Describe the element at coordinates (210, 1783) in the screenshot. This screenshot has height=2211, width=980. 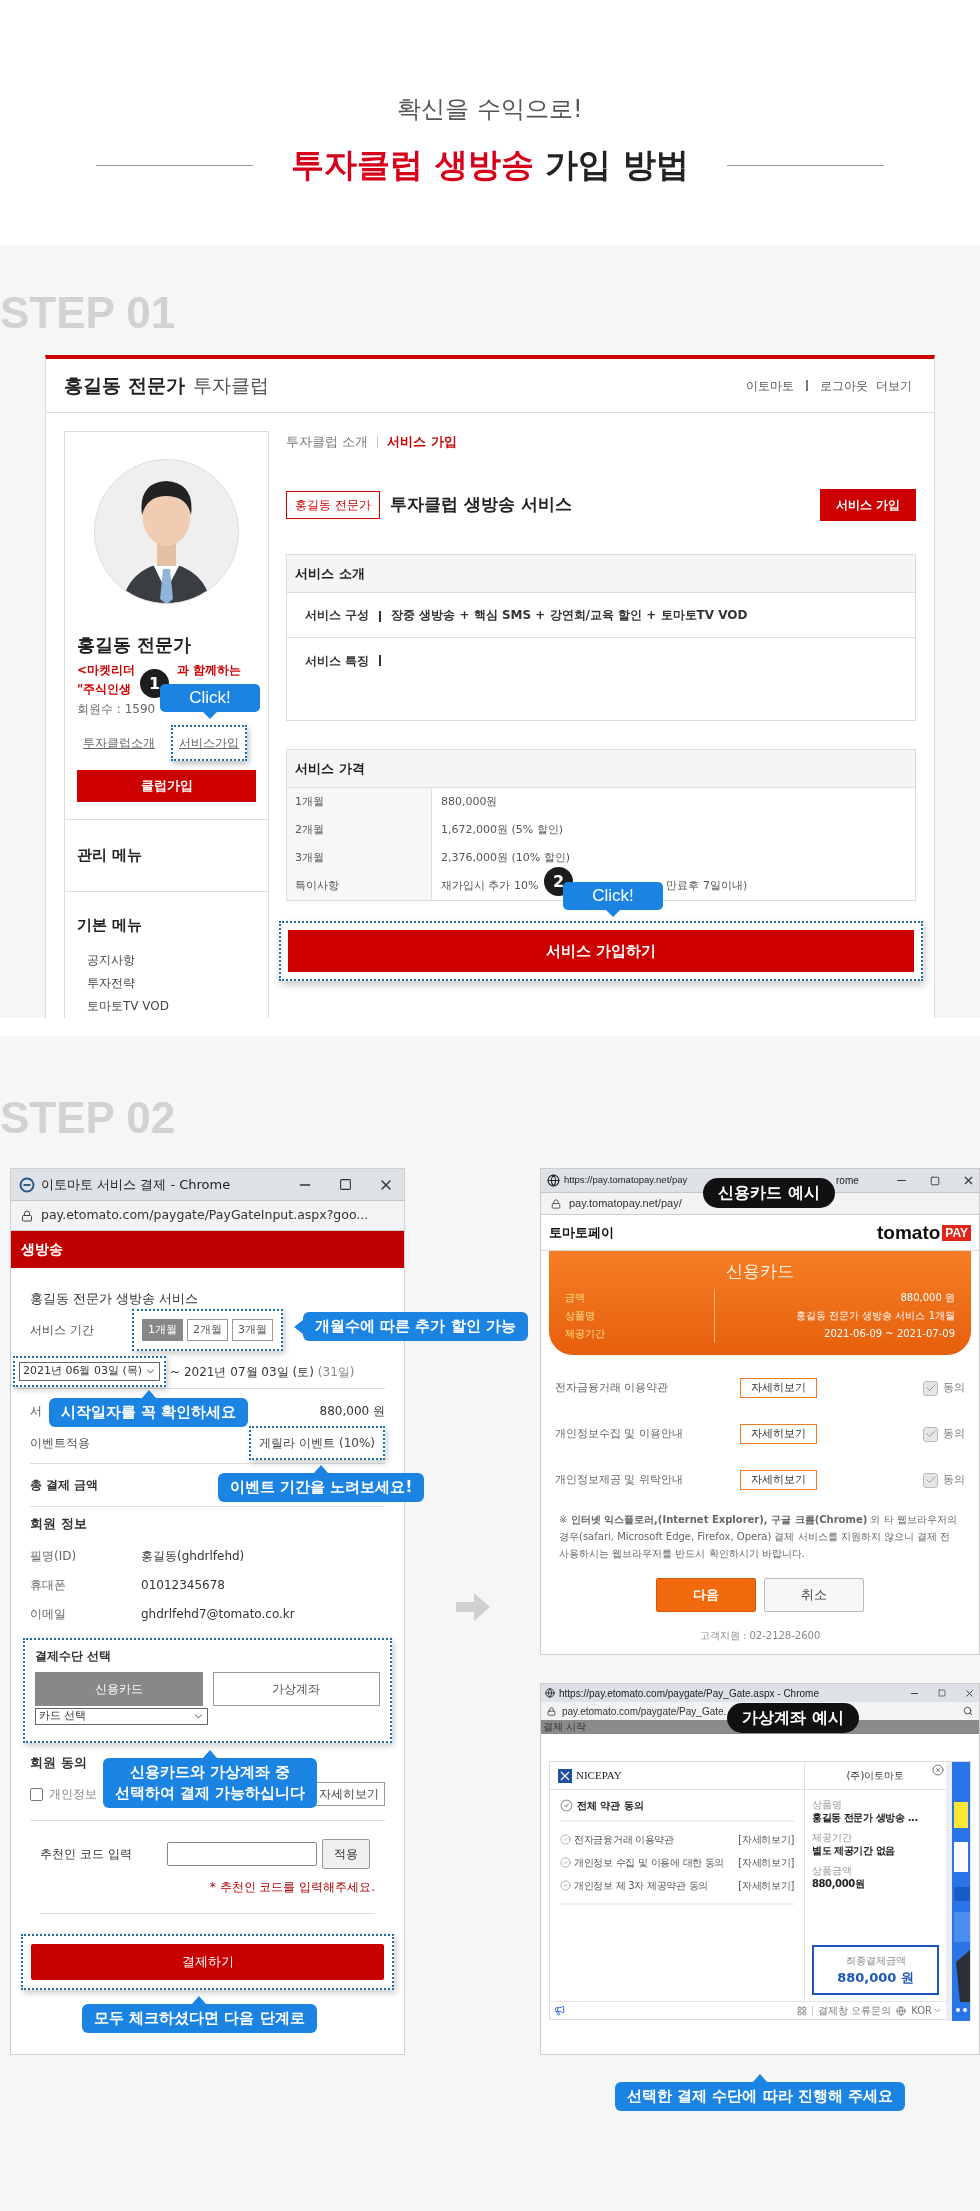
I see `callout: 신용카드와 가상계좌 중 선택하여 결제 가능하십니다` at that location.